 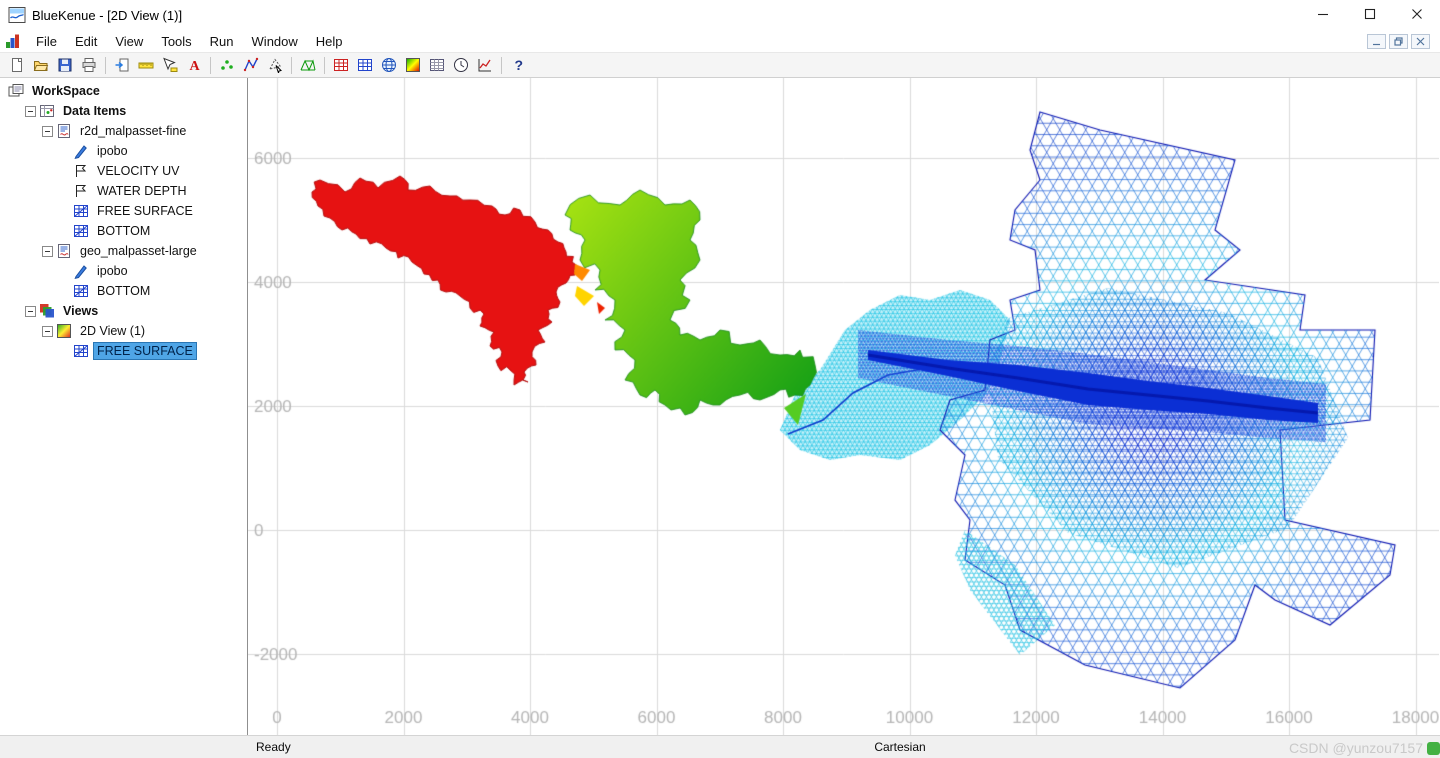 What do you see at coordinates (275, 65) in the screenshot?
I see `polygon-select-button` at bounding box center [275, 65].